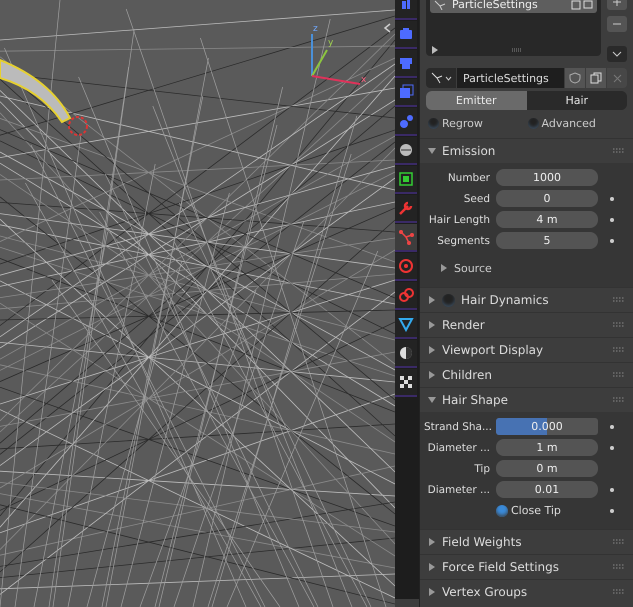 This screenshot has width=633, height=607. What do you see at coordinates (505, 300) in the screenshot?
I see `panel-title: Hair Dynamics` at bounding box center [505, 300].